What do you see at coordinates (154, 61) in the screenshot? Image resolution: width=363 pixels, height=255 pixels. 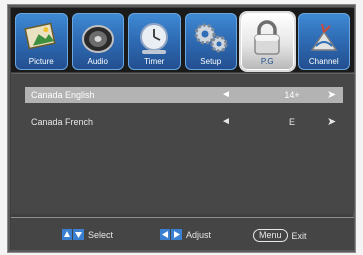 I see `tab-label: Timer` at bounding box center [154, 61].